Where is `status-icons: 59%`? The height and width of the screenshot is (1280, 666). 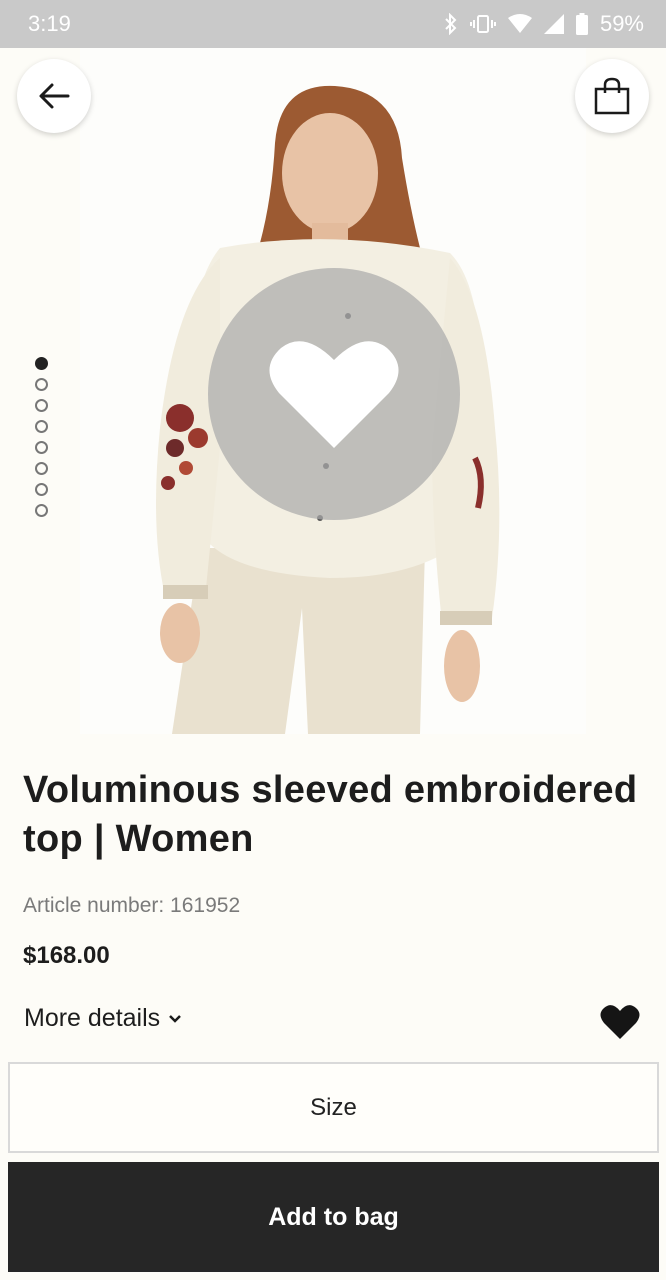
status-icons: 59% is located at coordinates (544, 24).